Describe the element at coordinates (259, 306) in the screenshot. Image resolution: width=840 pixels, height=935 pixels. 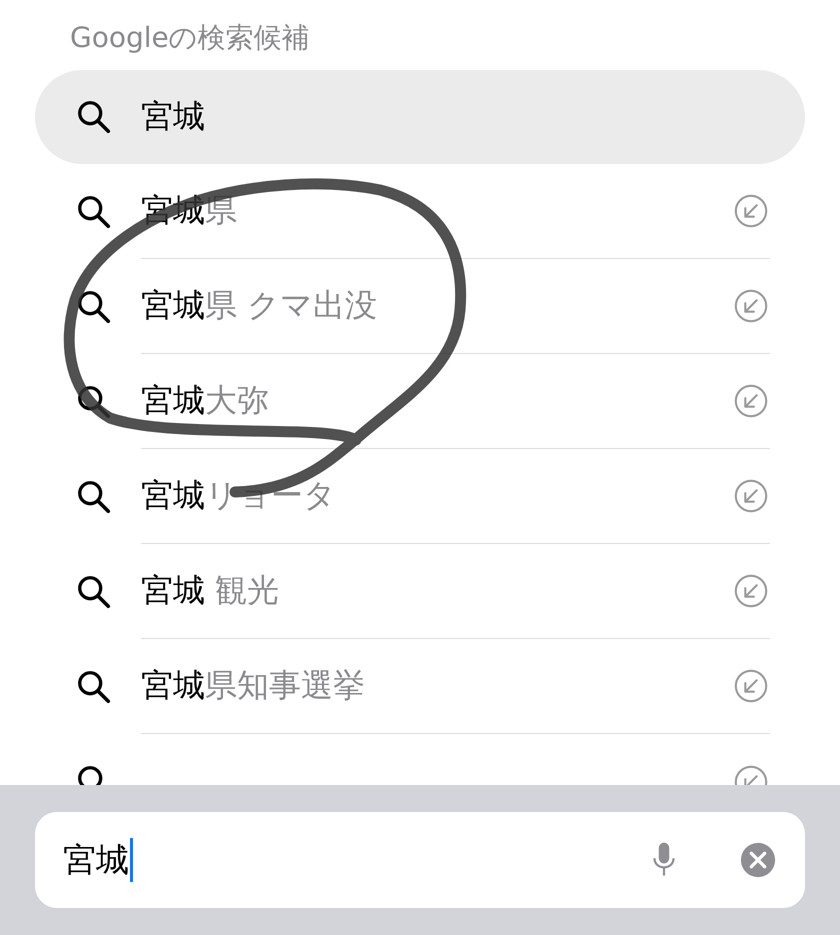
I see `suggestion-item: 宮城県 クマ出没` at that location.